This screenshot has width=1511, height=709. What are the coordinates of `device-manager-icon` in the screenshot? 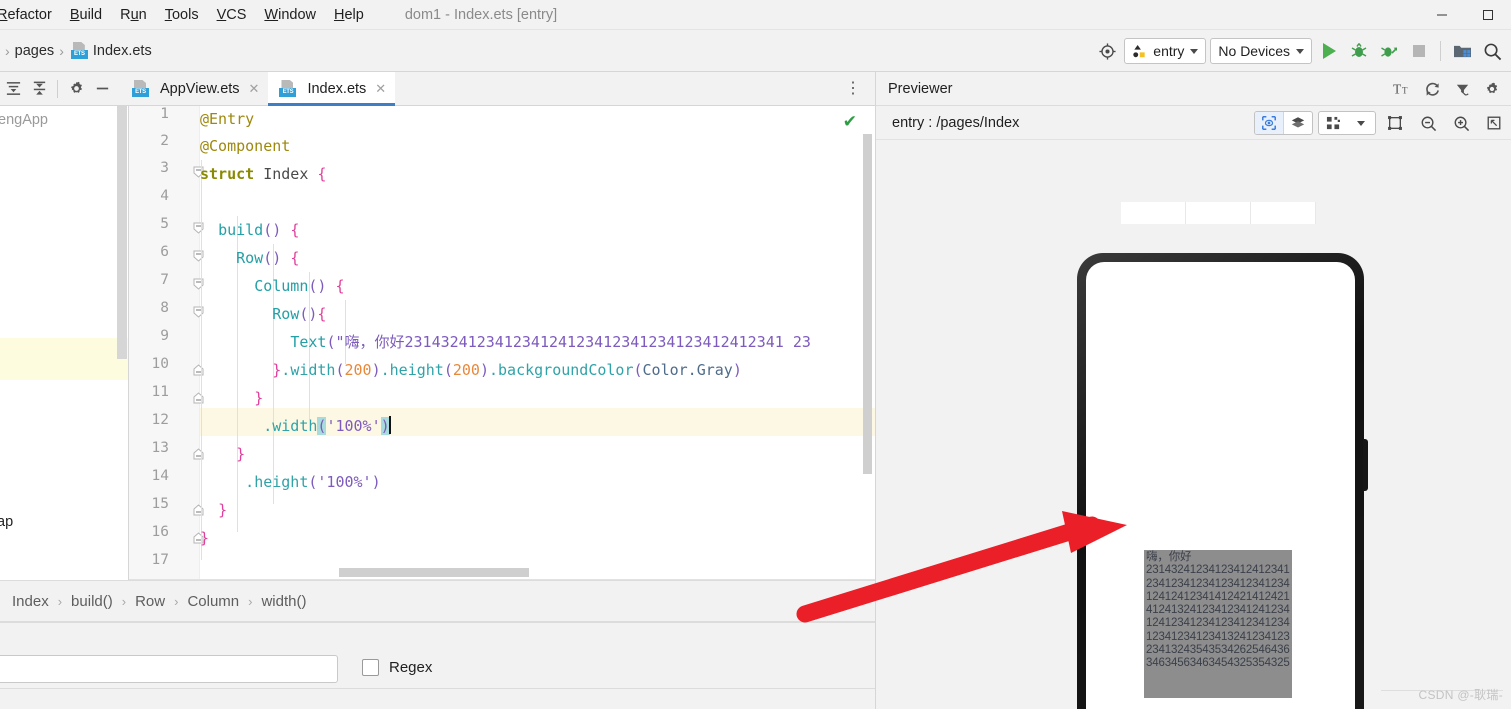 It's located at (1107, 51).